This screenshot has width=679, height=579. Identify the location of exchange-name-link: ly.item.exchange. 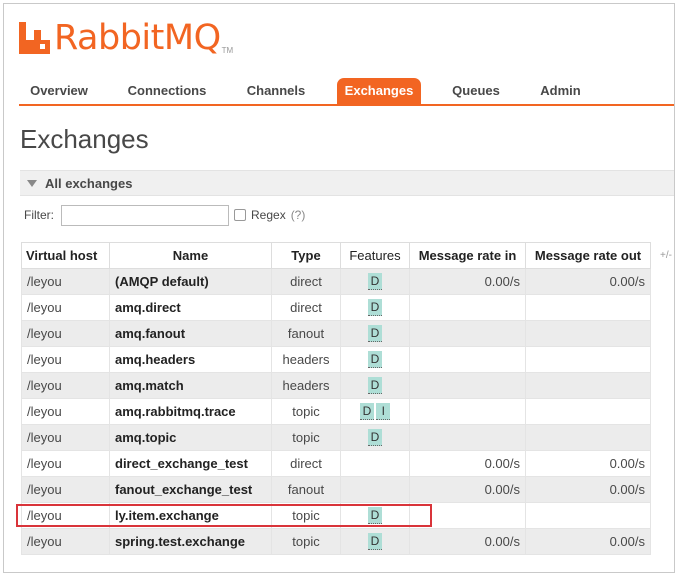
(190, 515).